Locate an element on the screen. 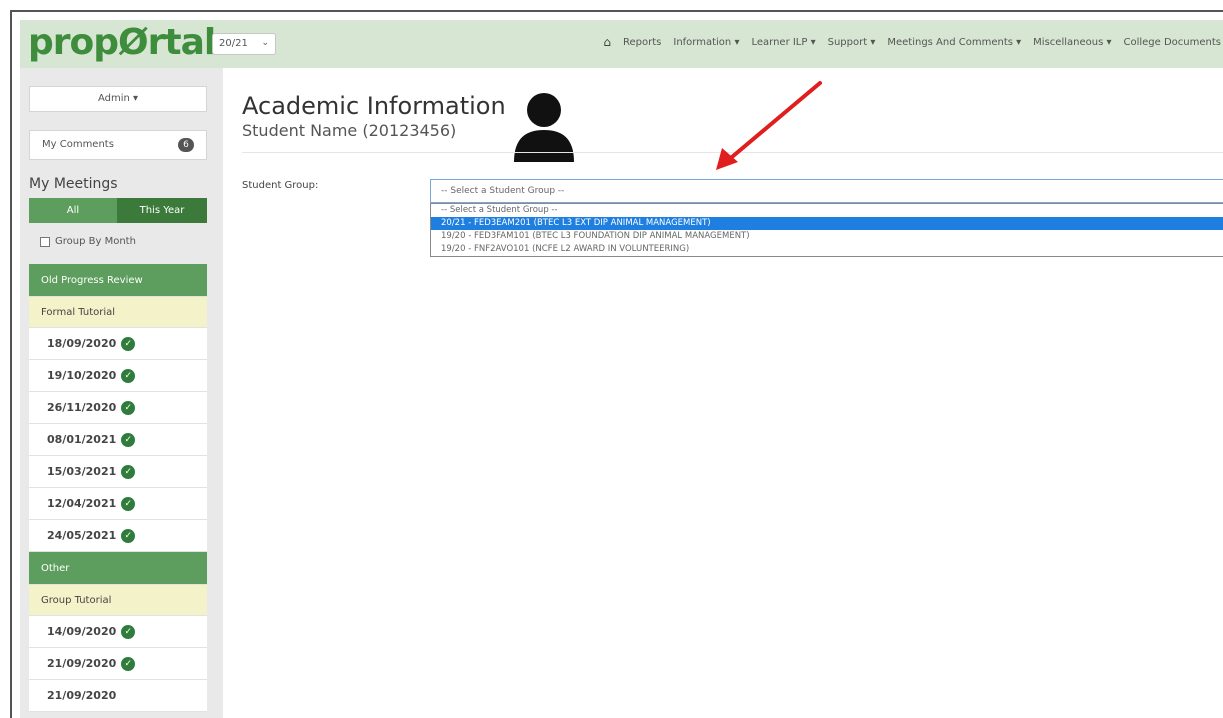  meeting-item: 26/11/2020 ✓ is located at coordinates (118, 408).